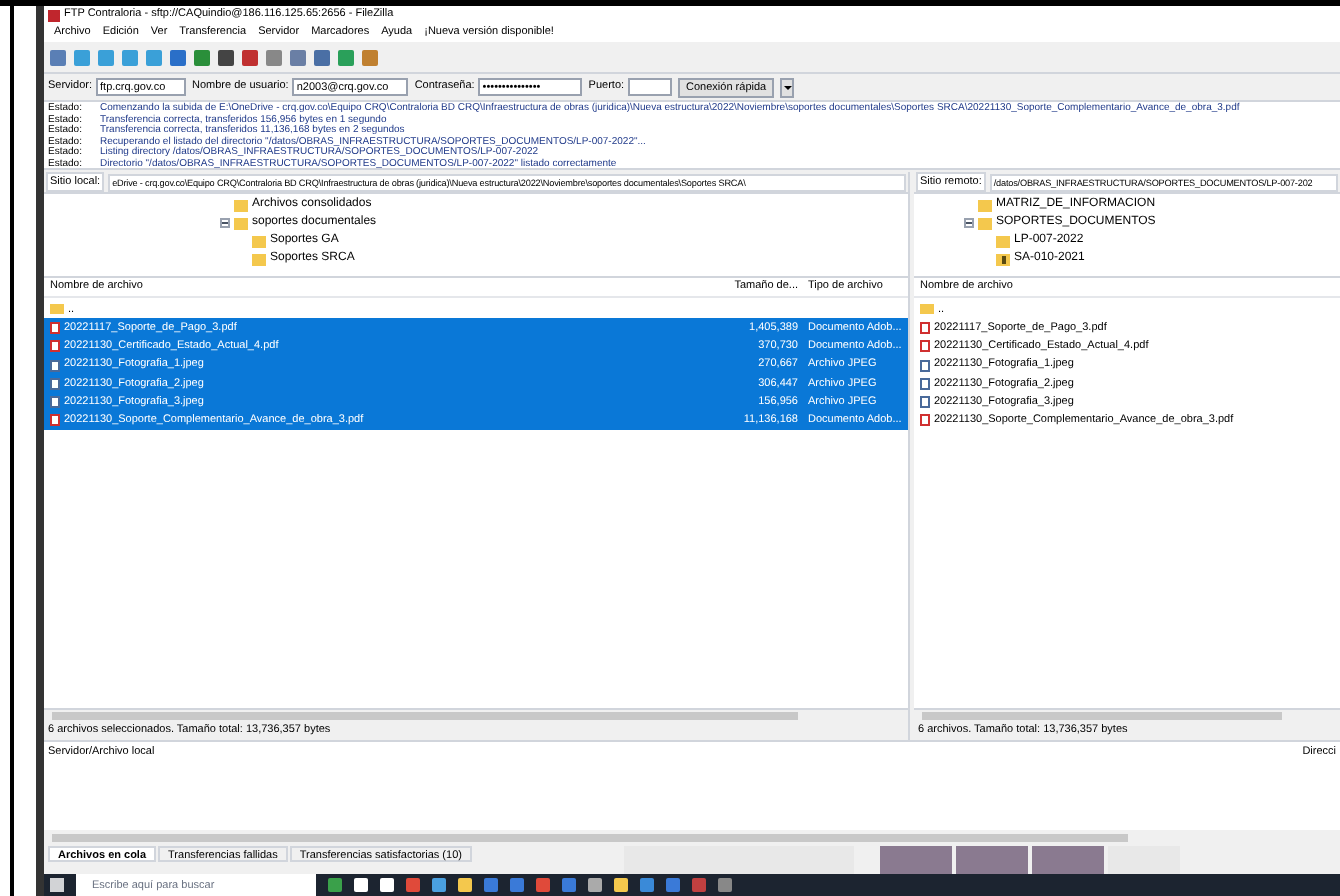 This screenshot has height=896, width=1340. Describe the element at coordinates (787, 87) in the screenshot. I see `dropdown-caret-icon` at that location.